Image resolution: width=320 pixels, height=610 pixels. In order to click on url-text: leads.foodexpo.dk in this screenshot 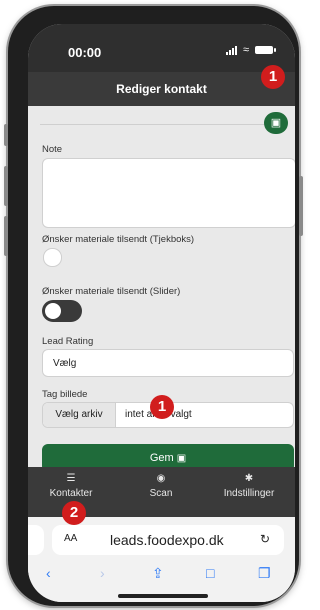, I will do `click(167, 540)`.